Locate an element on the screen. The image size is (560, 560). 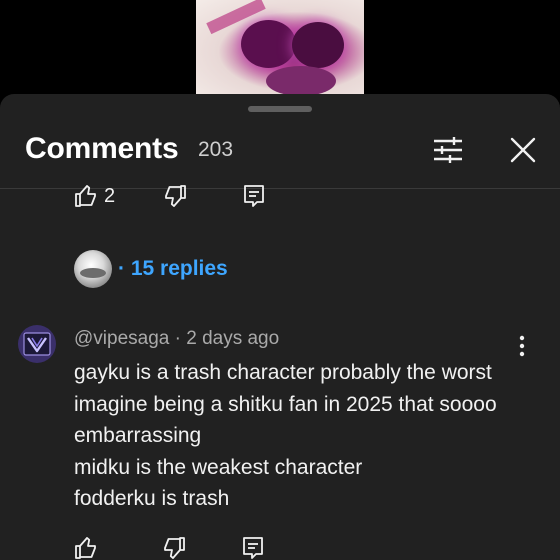
comment-line: fodderku is trash is located at coordinates (152, 498).